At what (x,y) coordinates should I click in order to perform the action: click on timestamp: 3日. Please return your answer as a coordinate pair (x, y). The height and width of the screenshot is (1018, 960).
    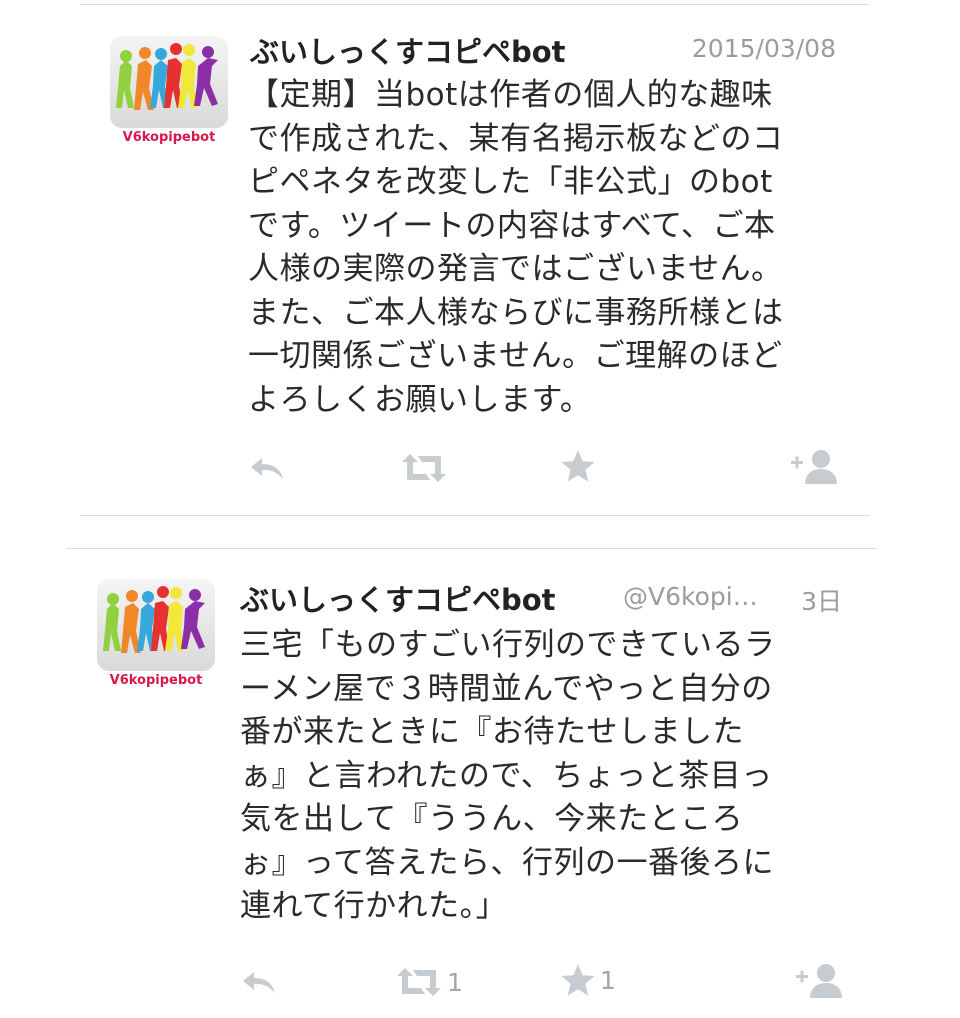
    Looking at the image, I should click on (821, 601).